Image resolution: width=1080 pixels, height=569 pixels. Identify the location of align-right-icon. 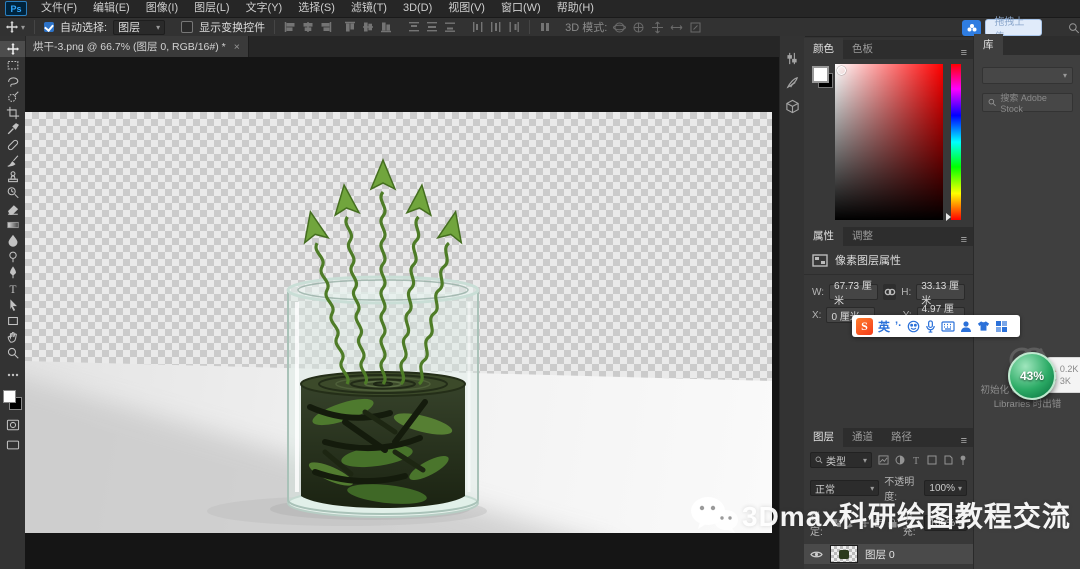
(326, 27).